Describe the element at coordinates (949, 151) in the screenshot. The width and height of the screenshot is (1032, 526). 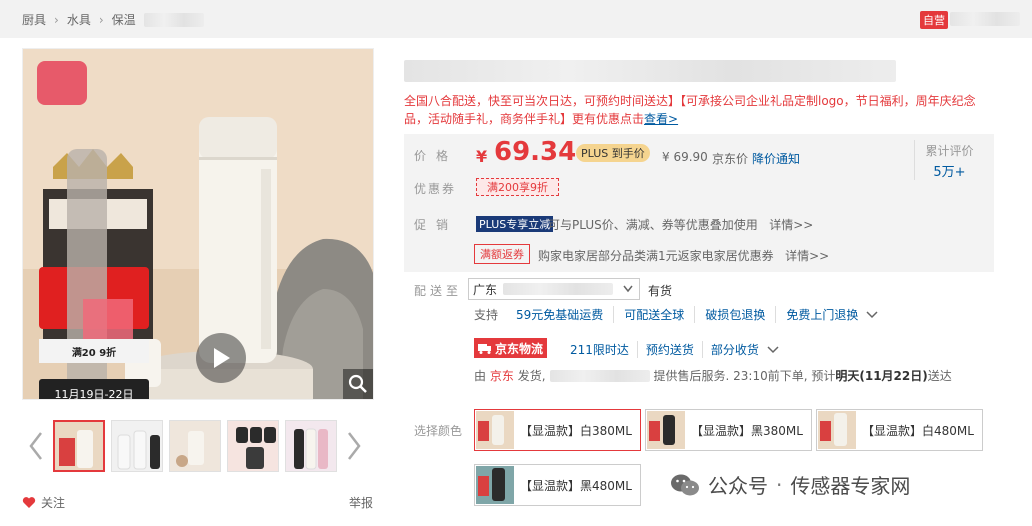
I see `reviews-label: 累计评价` at that location.